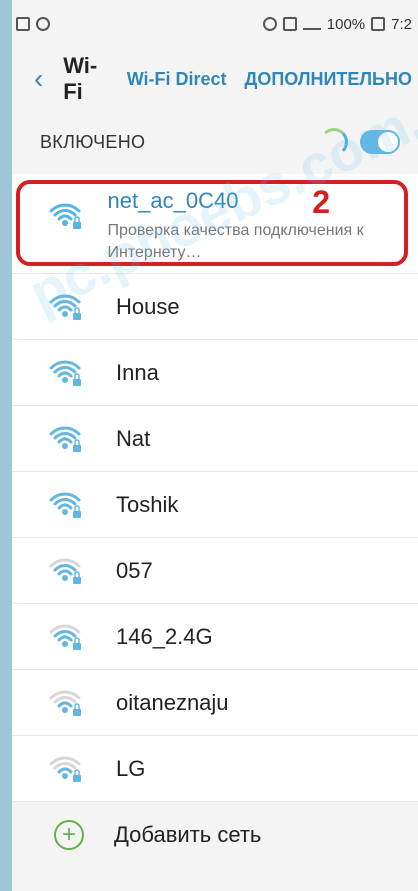 This screenshot has height=891, width=418. I want to click on network-text: Toshik, so click(147, 505).